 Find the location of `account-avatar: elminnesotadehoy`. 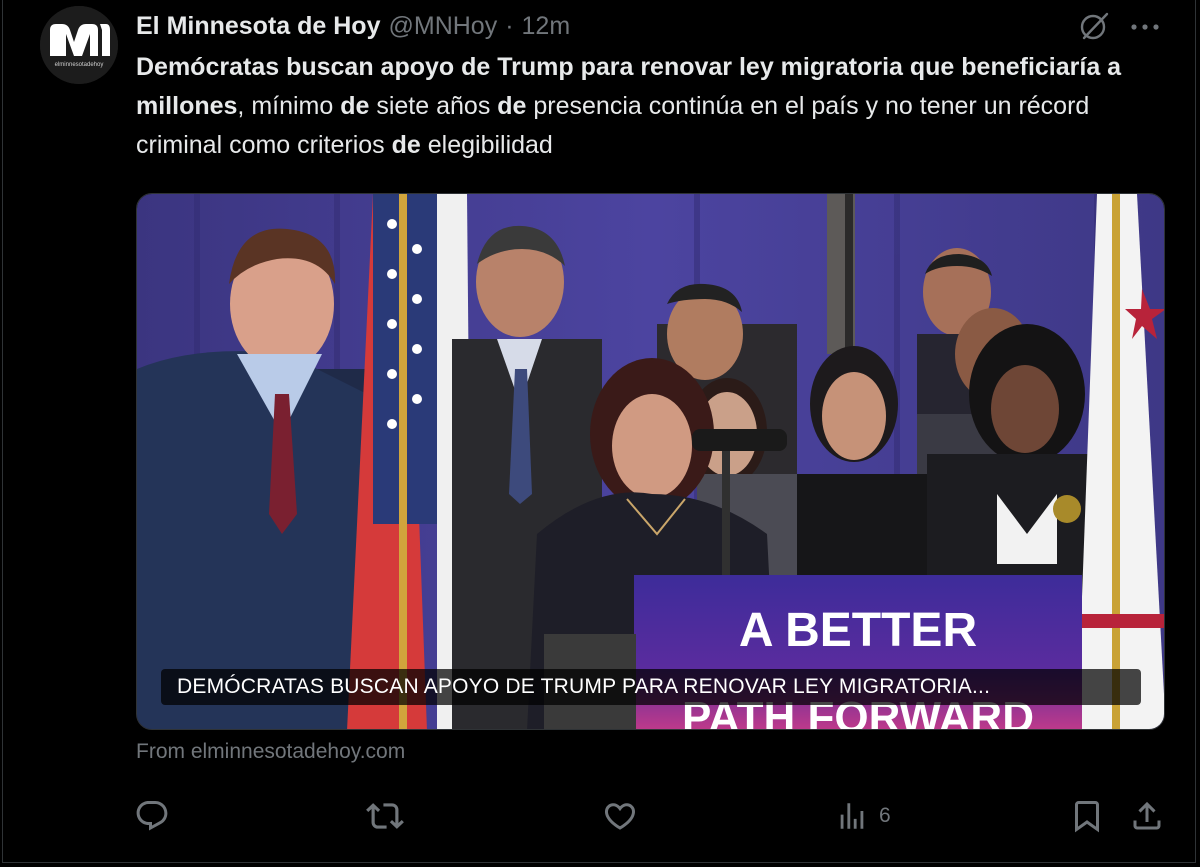

account-avatar: elminnesotadehoy is located at coordinates (79, 45).